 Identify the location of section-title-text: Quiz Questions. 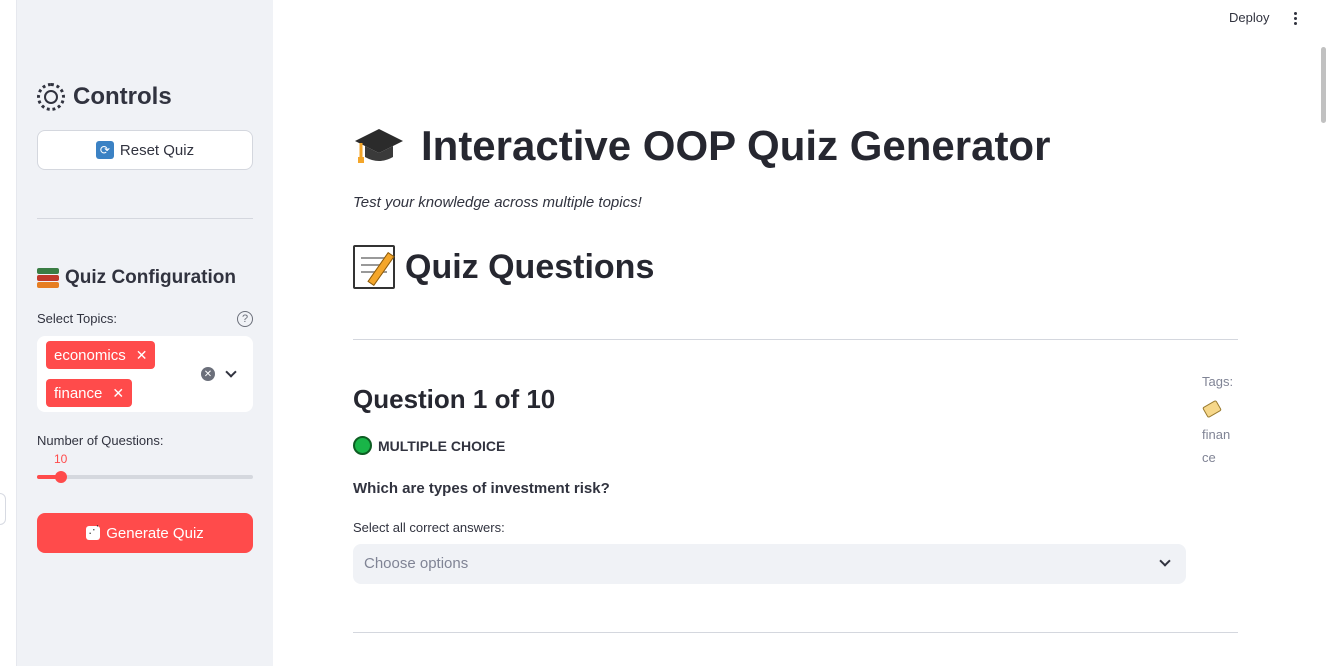
(530, 266).